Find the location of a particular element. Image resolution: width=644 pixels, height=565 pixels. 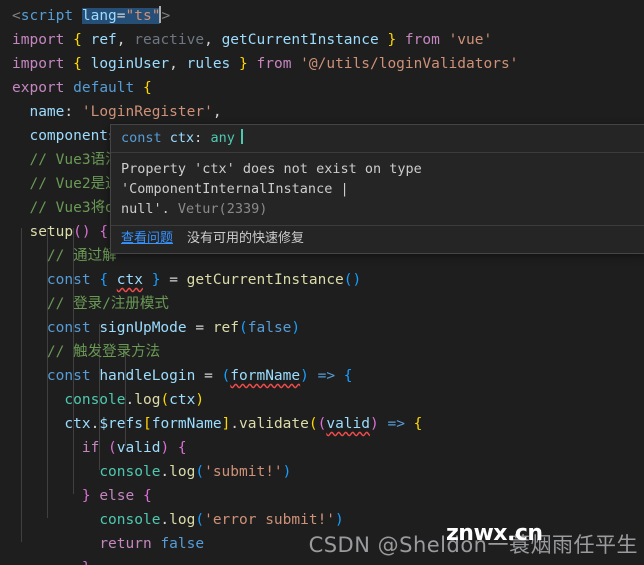

hover-message-line2: null'. is located at coordinates (145, 209).